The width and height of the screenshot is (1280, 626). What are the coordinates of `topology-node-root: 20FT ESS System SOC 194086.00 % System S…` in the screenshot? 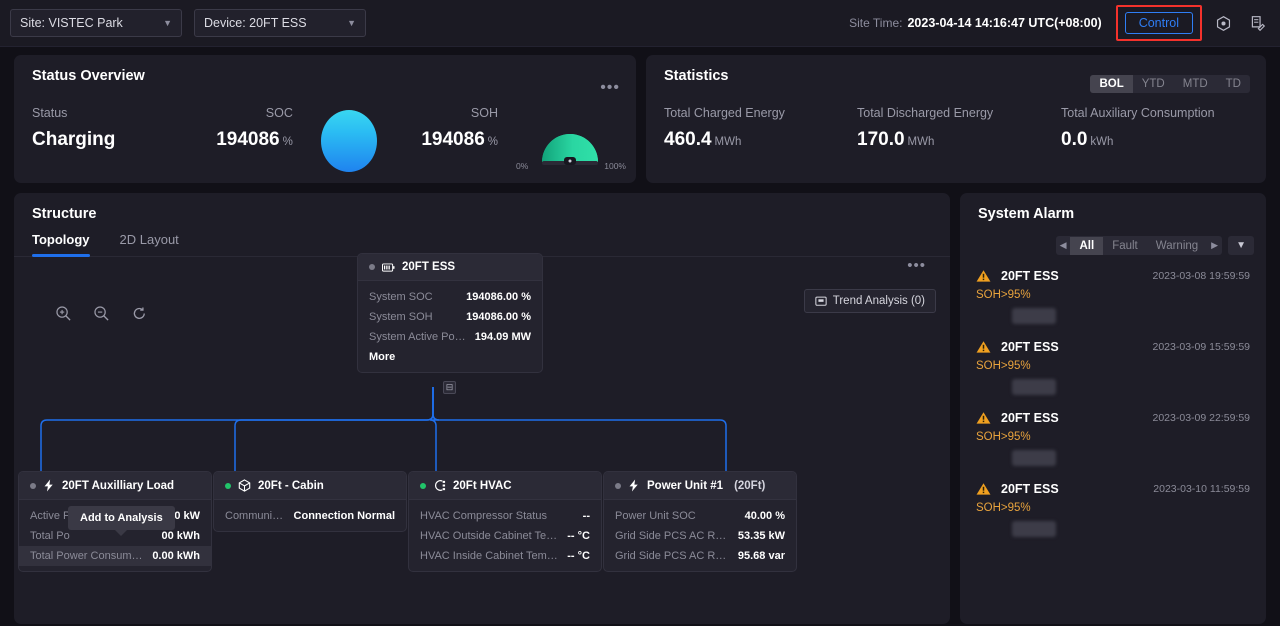 It's located at (450, 313).